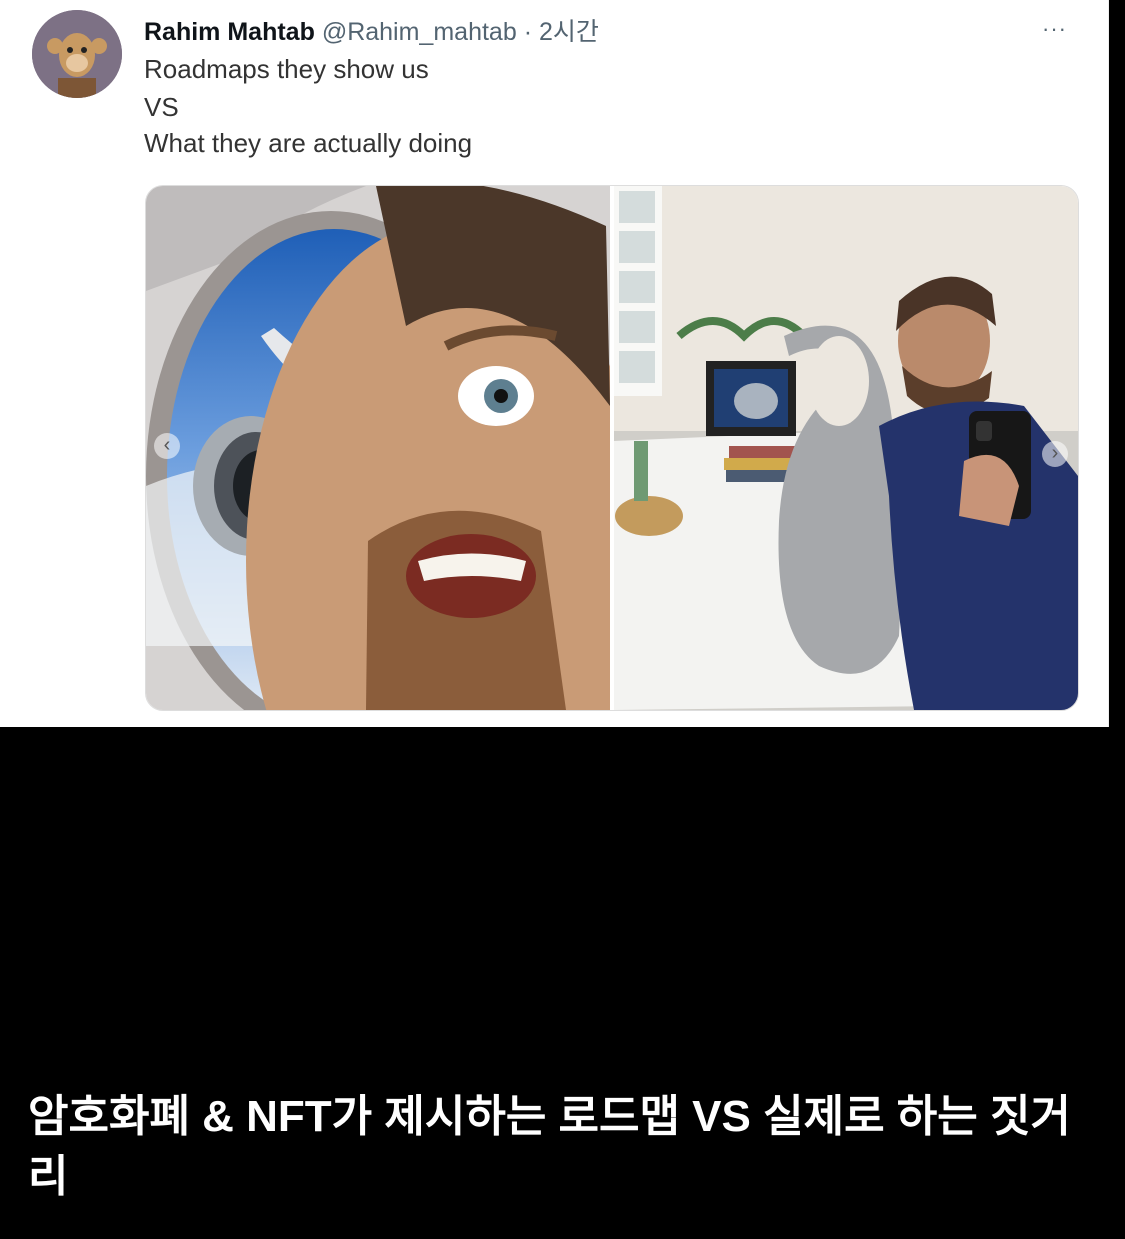 The height and width of the screenshot is (1239, 1125). What do you see at coordinates (1055, 454) in the screenshot?
I see `next-image-icon: ›` at bounding box center [1055, 454].